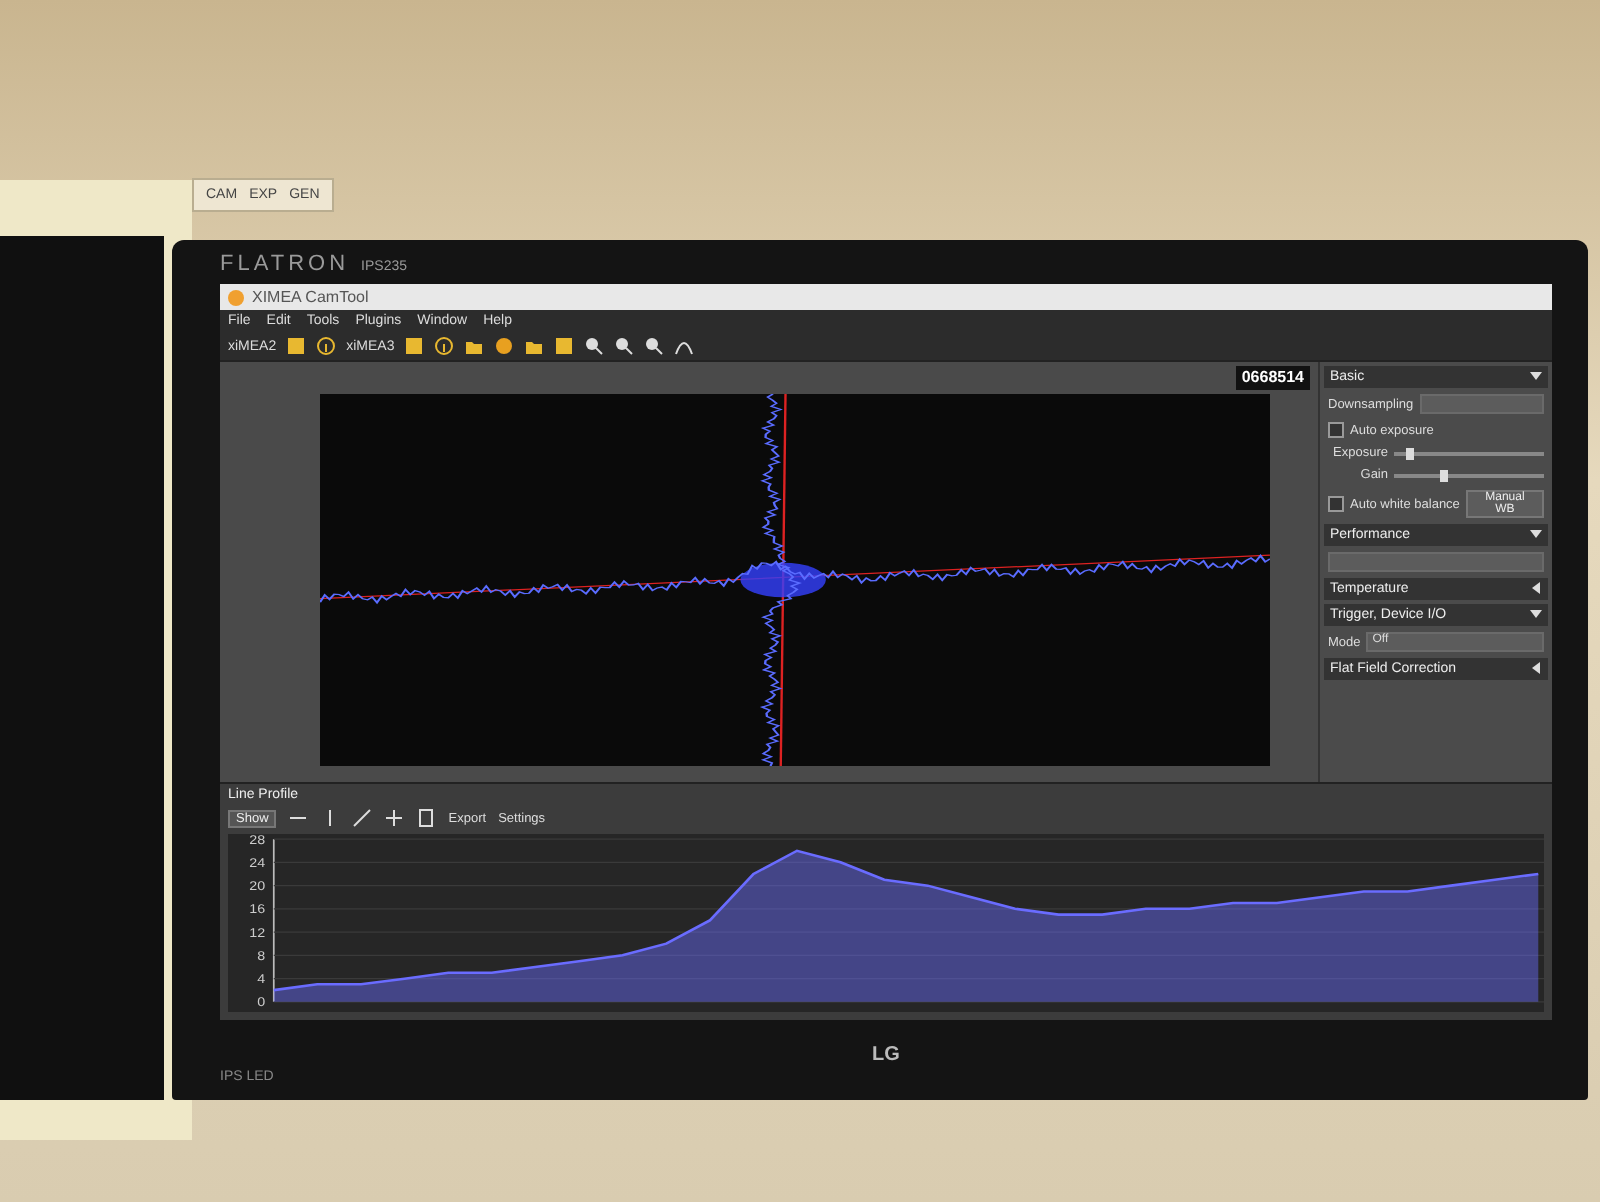 The image size is (1600, 1202). Describe the element at coordinates (426, 818) in the screenshot. I see `document-icon` at that location.